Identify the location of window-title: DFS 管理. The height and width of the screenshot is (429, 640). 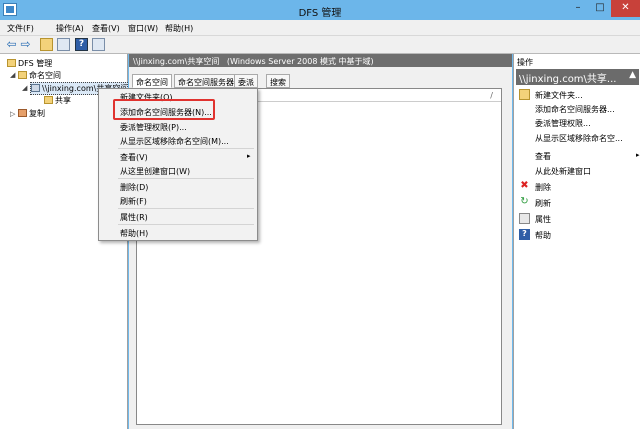
(320, 13).